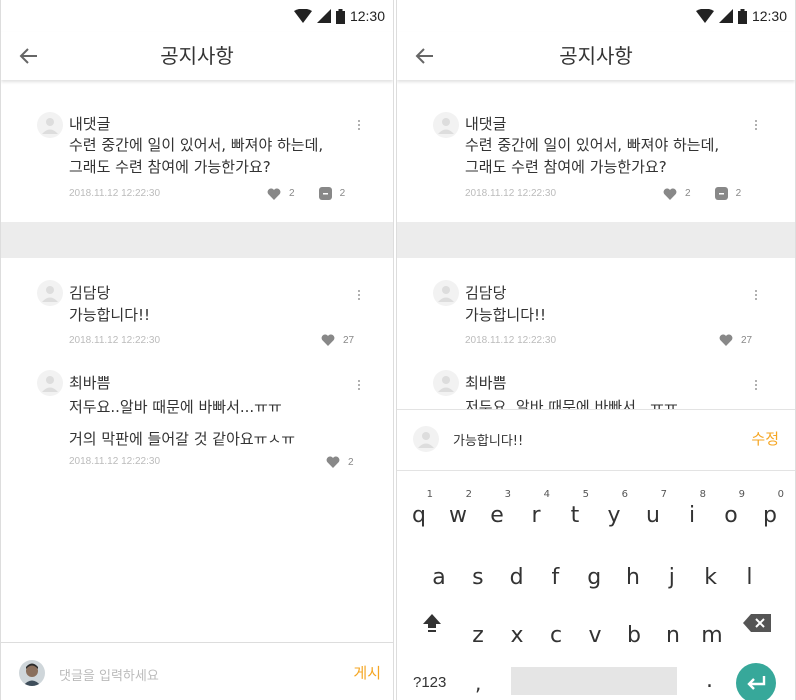 The height and width of the screenshot is (700, 796). What do you see at coordinates (556, 631) in the screenshot?
I see `key-c: c` at bounding box center [556, 631].